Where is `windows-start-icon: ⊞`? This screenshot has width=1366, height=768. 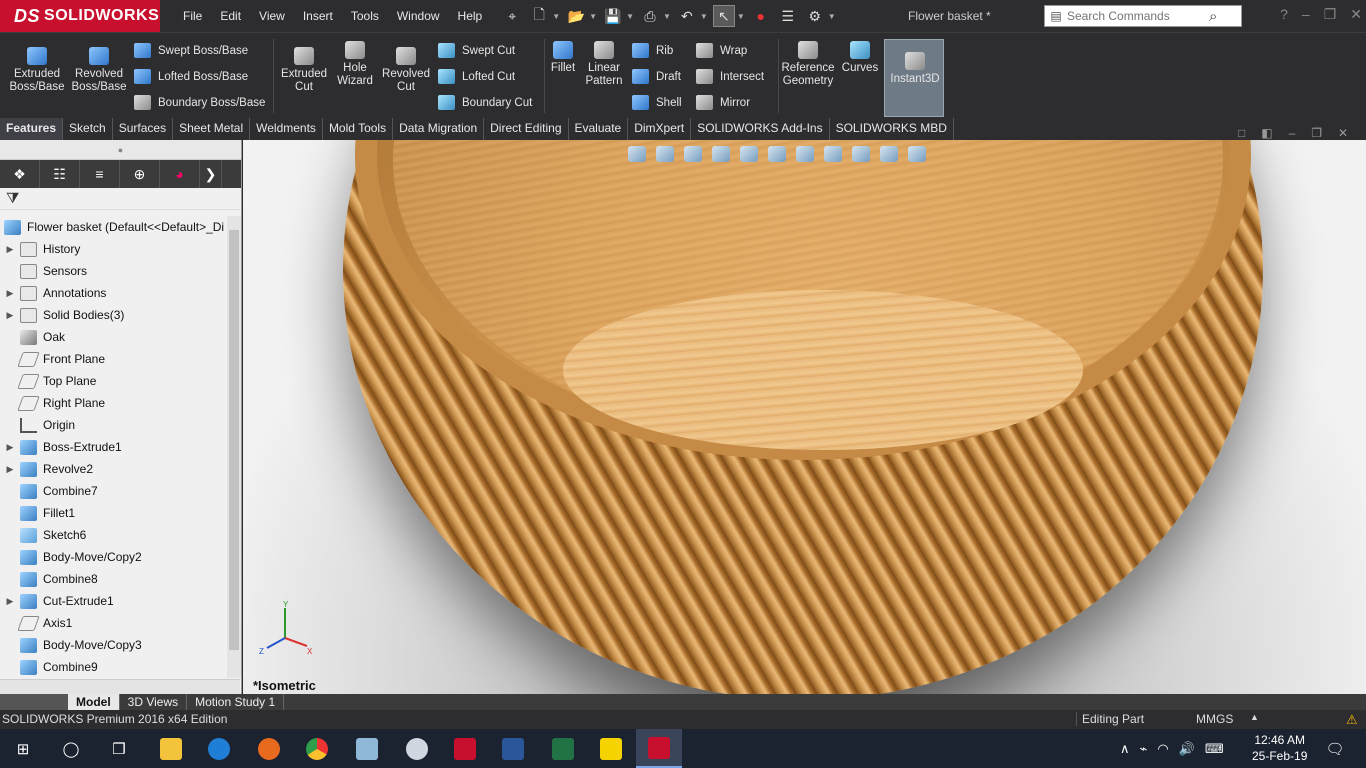 windows-start-icon: ⊞ is located at coordinates (23, 748).